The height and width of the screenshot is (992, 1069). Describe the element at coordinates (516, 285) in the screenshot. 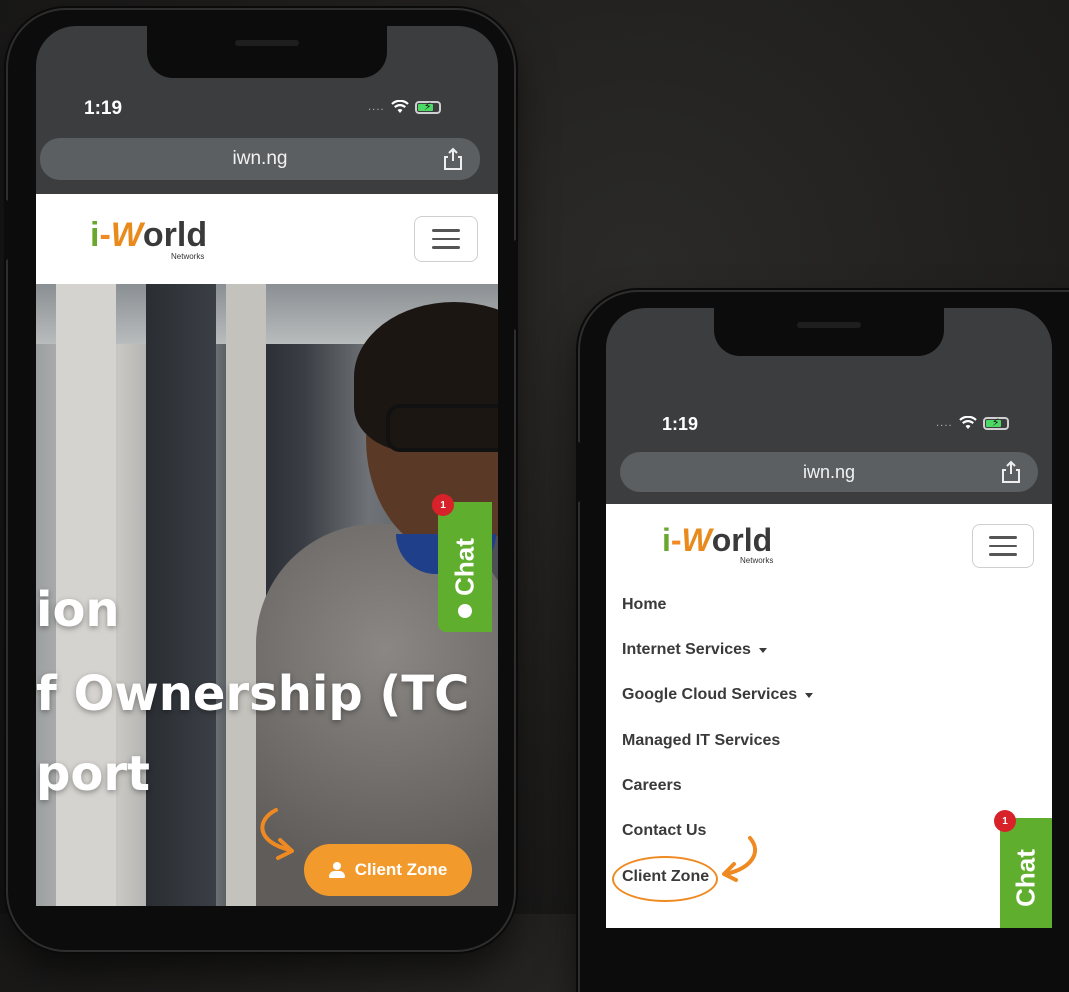

I see `power-button` at that location.